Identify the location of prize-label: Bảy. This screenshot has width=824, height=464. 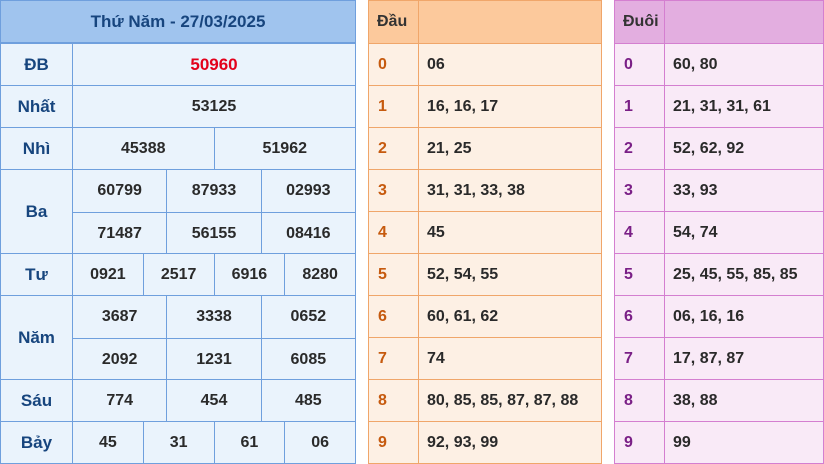
(37, 442).